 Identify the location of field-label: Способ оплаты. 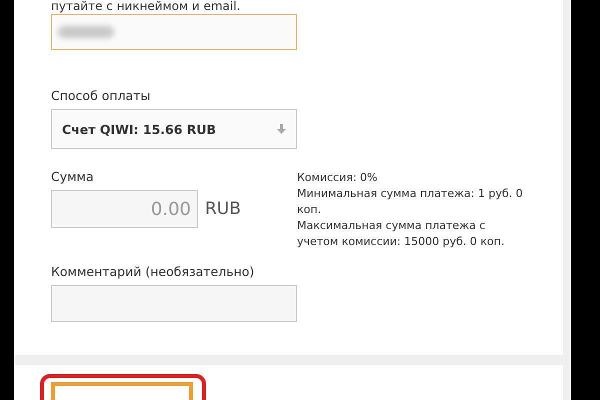
(101, 95).